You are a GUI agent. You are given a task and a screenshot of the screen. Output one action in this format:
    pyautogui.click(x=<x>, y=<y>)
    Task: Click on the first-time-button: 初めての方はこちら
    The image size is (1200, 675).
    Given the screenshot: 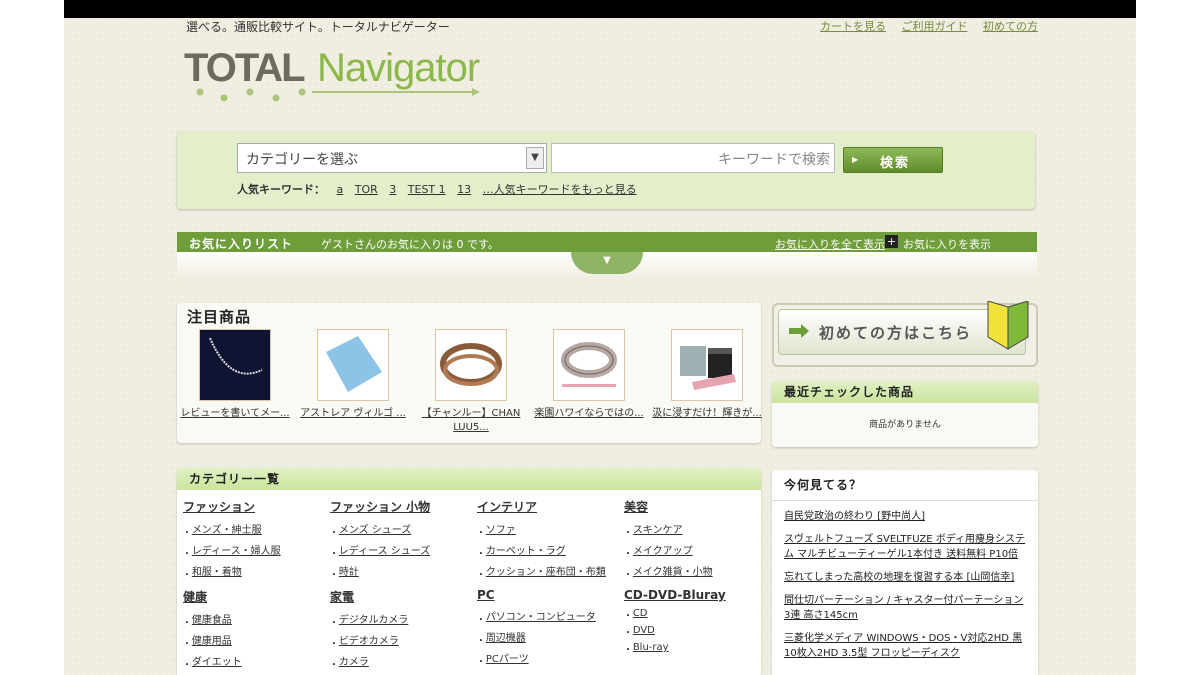 What is the action you would take?
    pyautogui.click(x=905, y=334)
    